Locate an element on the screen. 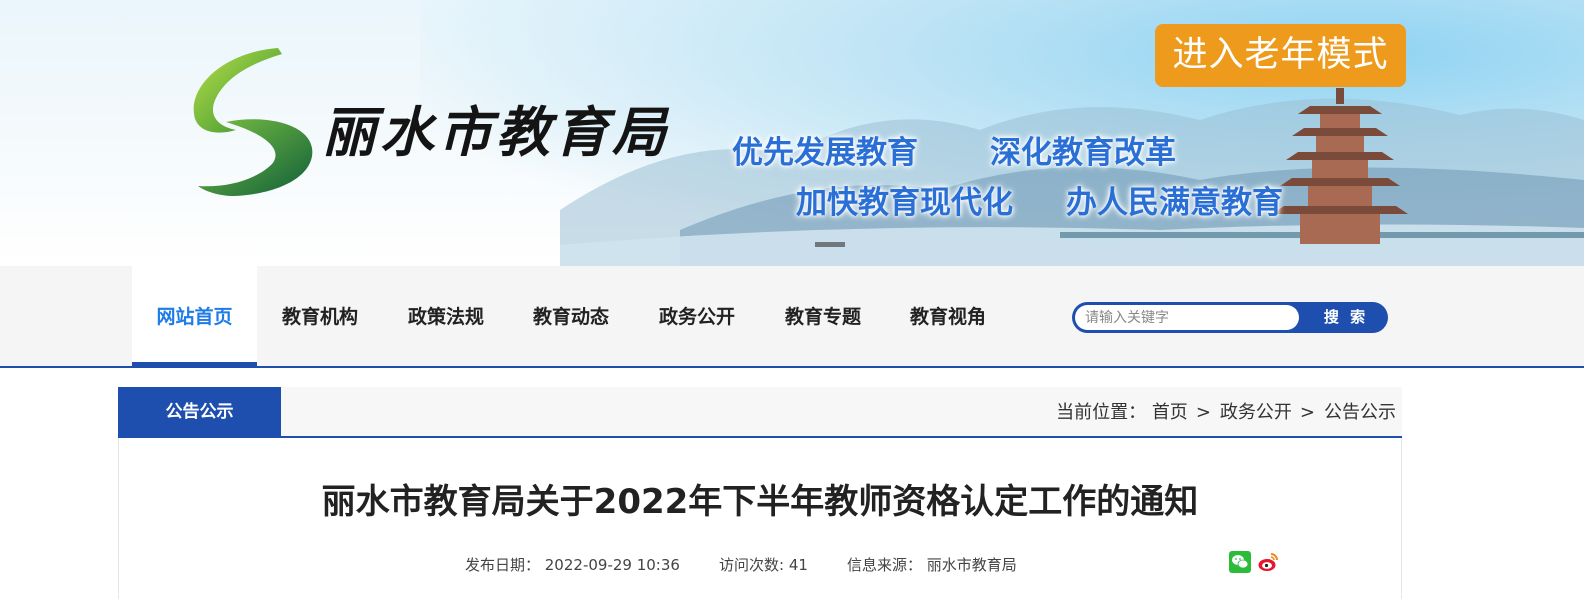 The image size is (1584, 599). weibo-icon is located at coordinates (1268, 562).